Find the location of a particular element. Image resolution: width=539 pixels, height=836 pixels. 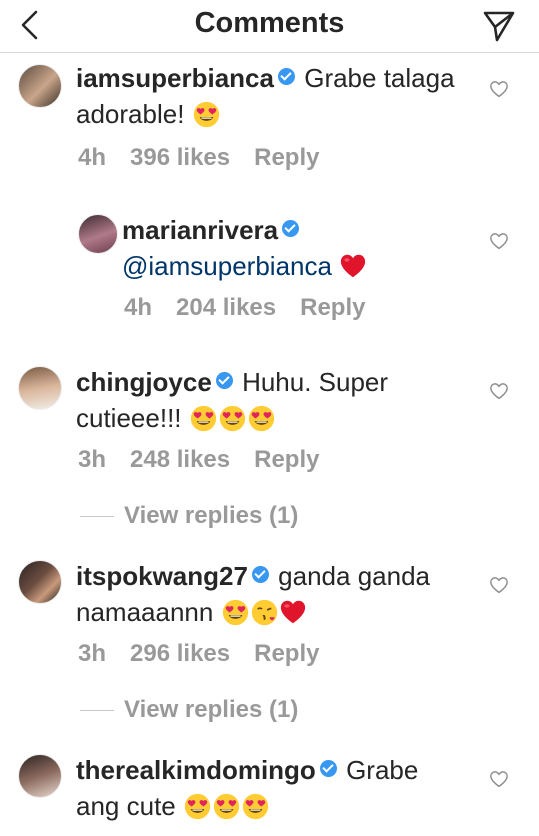

username: marianrivera is located at coordinates (200, 230).